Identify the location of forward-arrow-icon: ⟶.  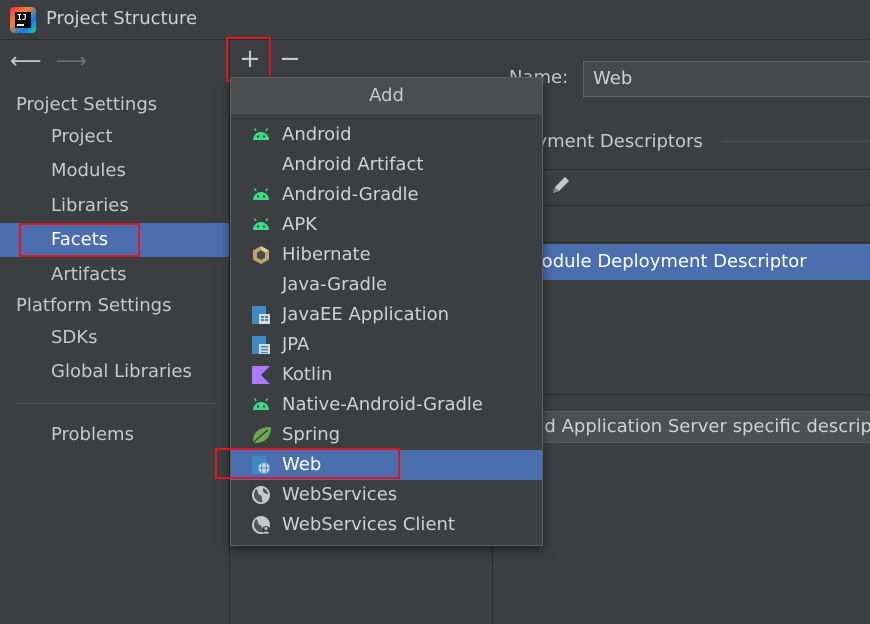
(72, 61).